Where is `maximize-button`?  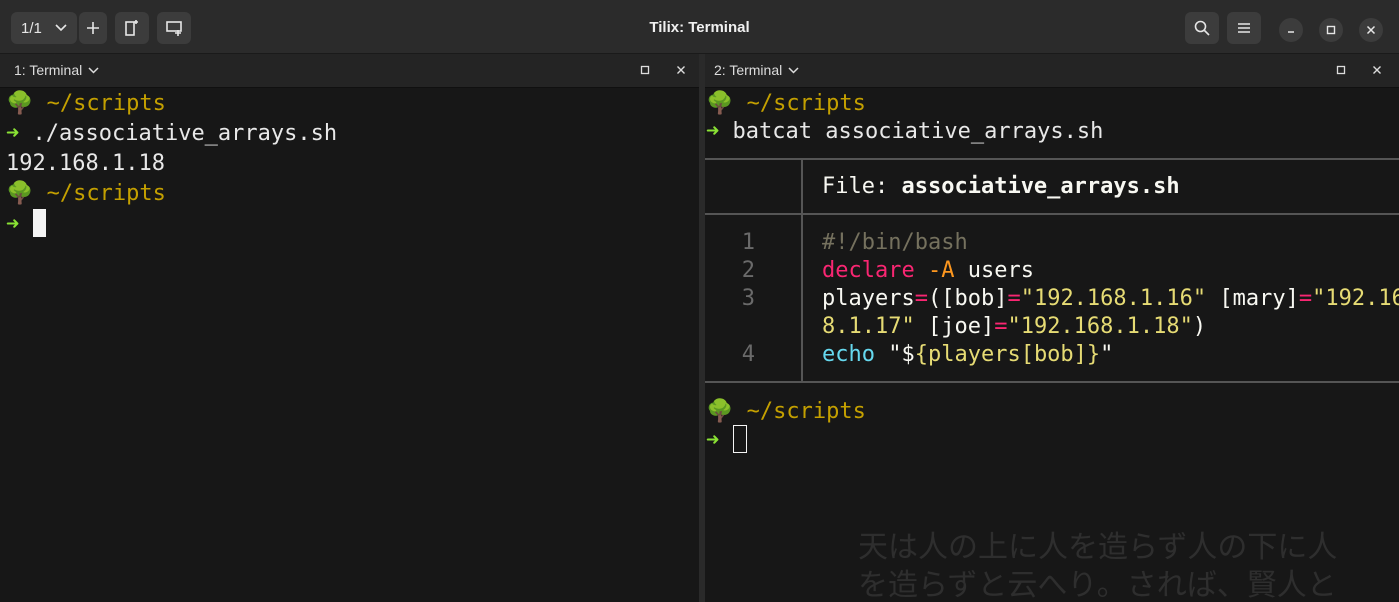
maximize-button is located at coordinates (1331, 30).